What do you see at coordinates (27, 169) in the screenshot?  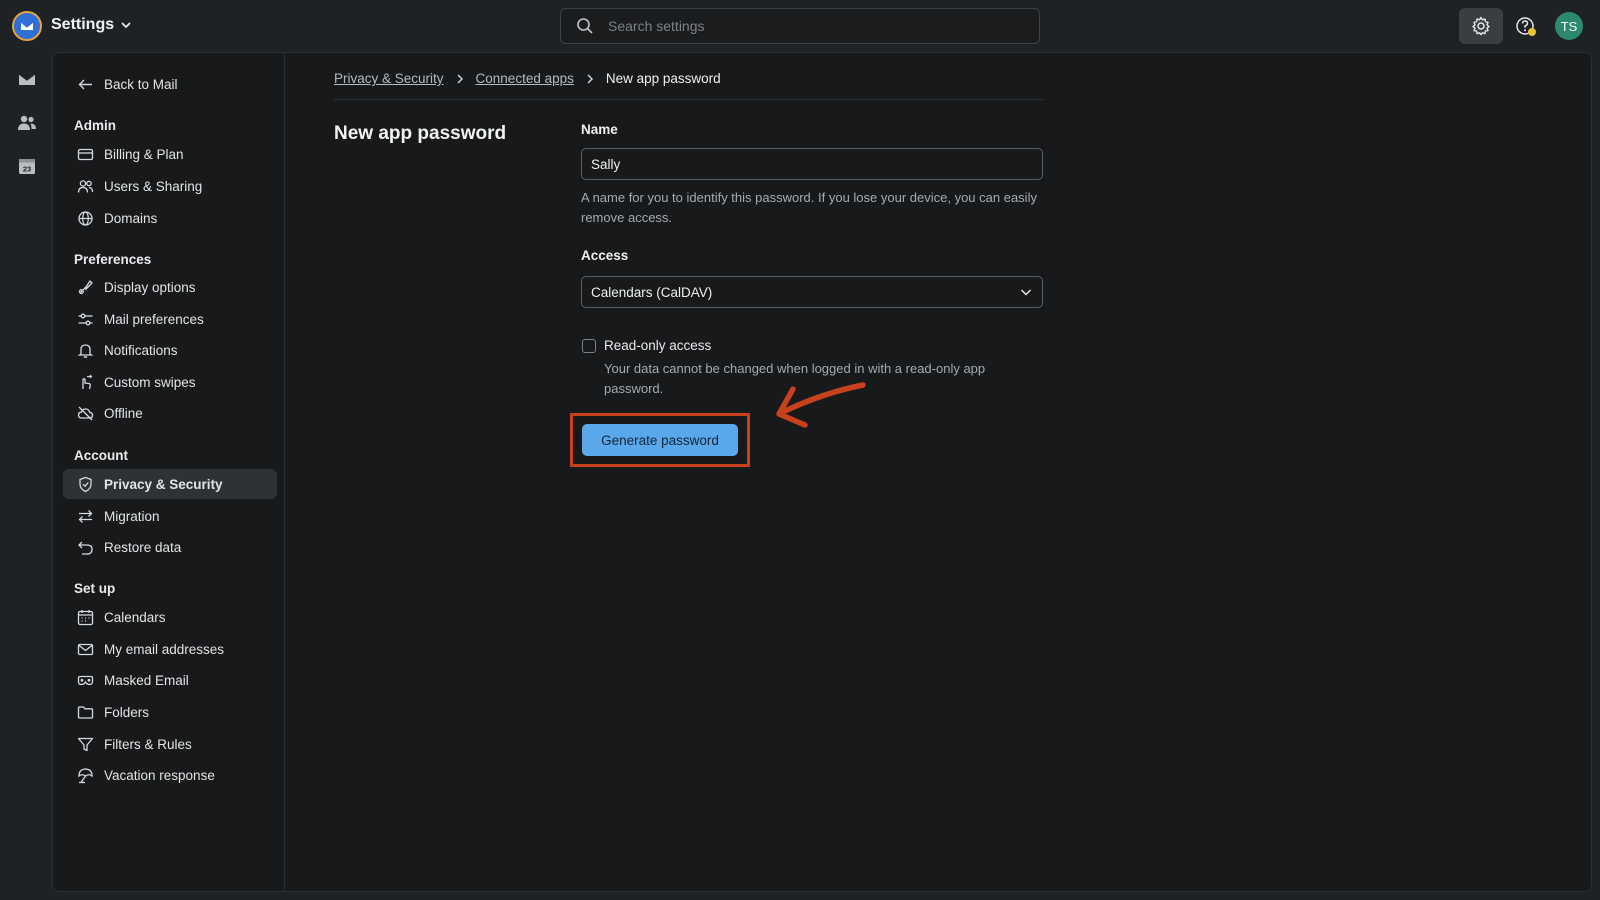 I see `svg-text: 23` at bounding box center [27, 169].